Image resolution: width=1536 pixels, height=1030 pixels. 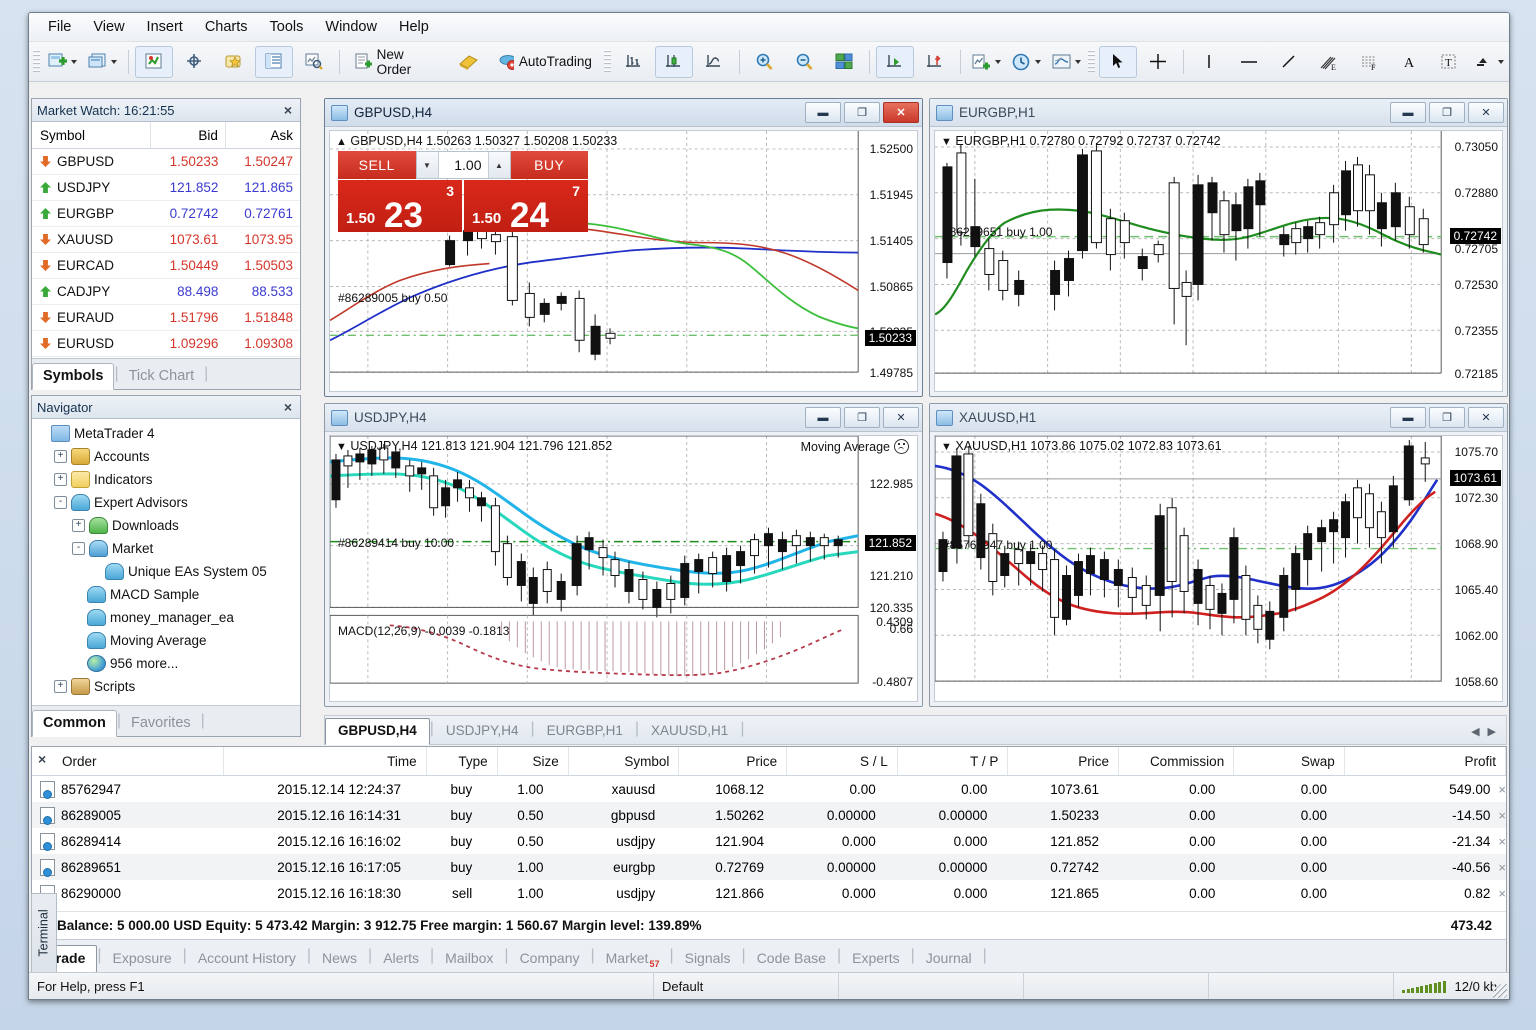 What do you see at coordinates (168, 479) in the screenshot?
I see `nav-item-indicators: + Indicators` at bounding box center [168, 479].